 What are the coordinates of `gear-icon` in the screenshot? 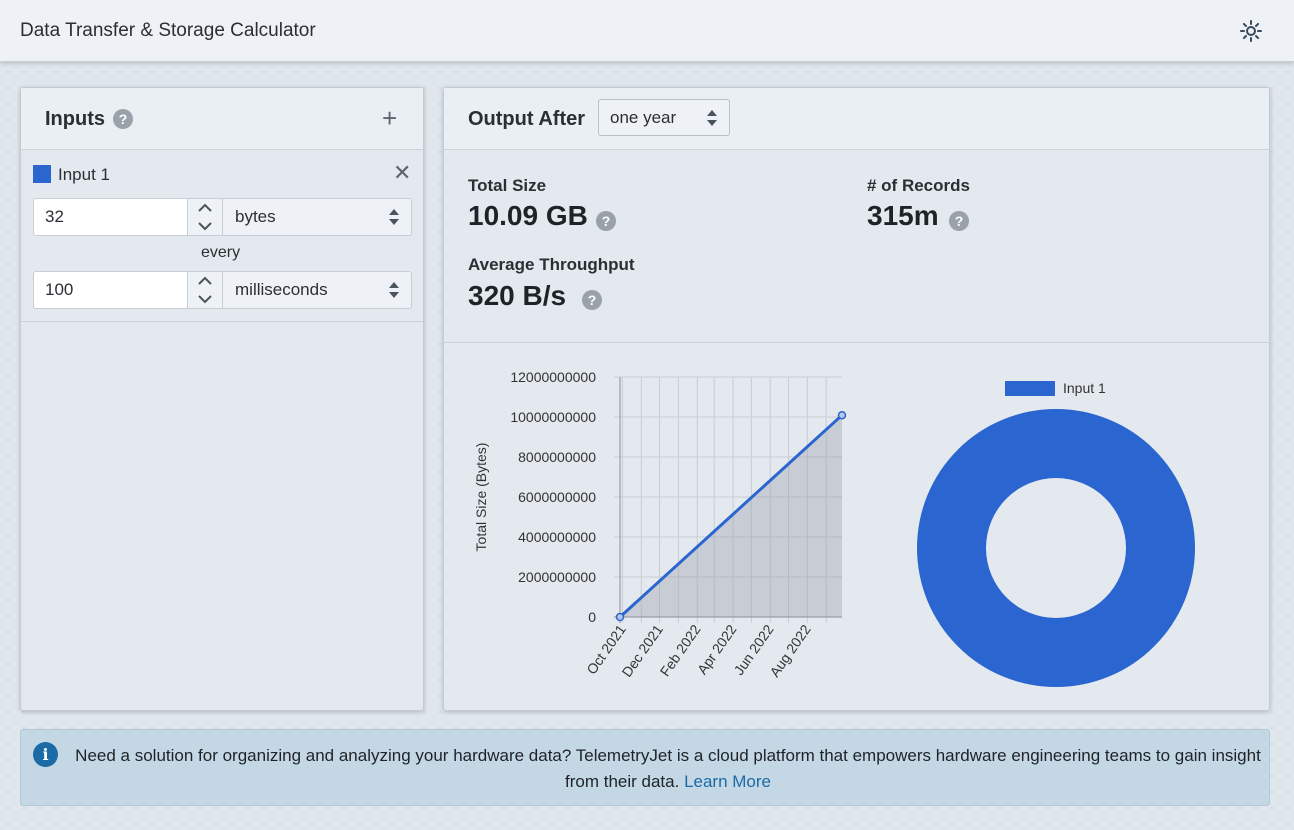 It's located at (1251, 31).